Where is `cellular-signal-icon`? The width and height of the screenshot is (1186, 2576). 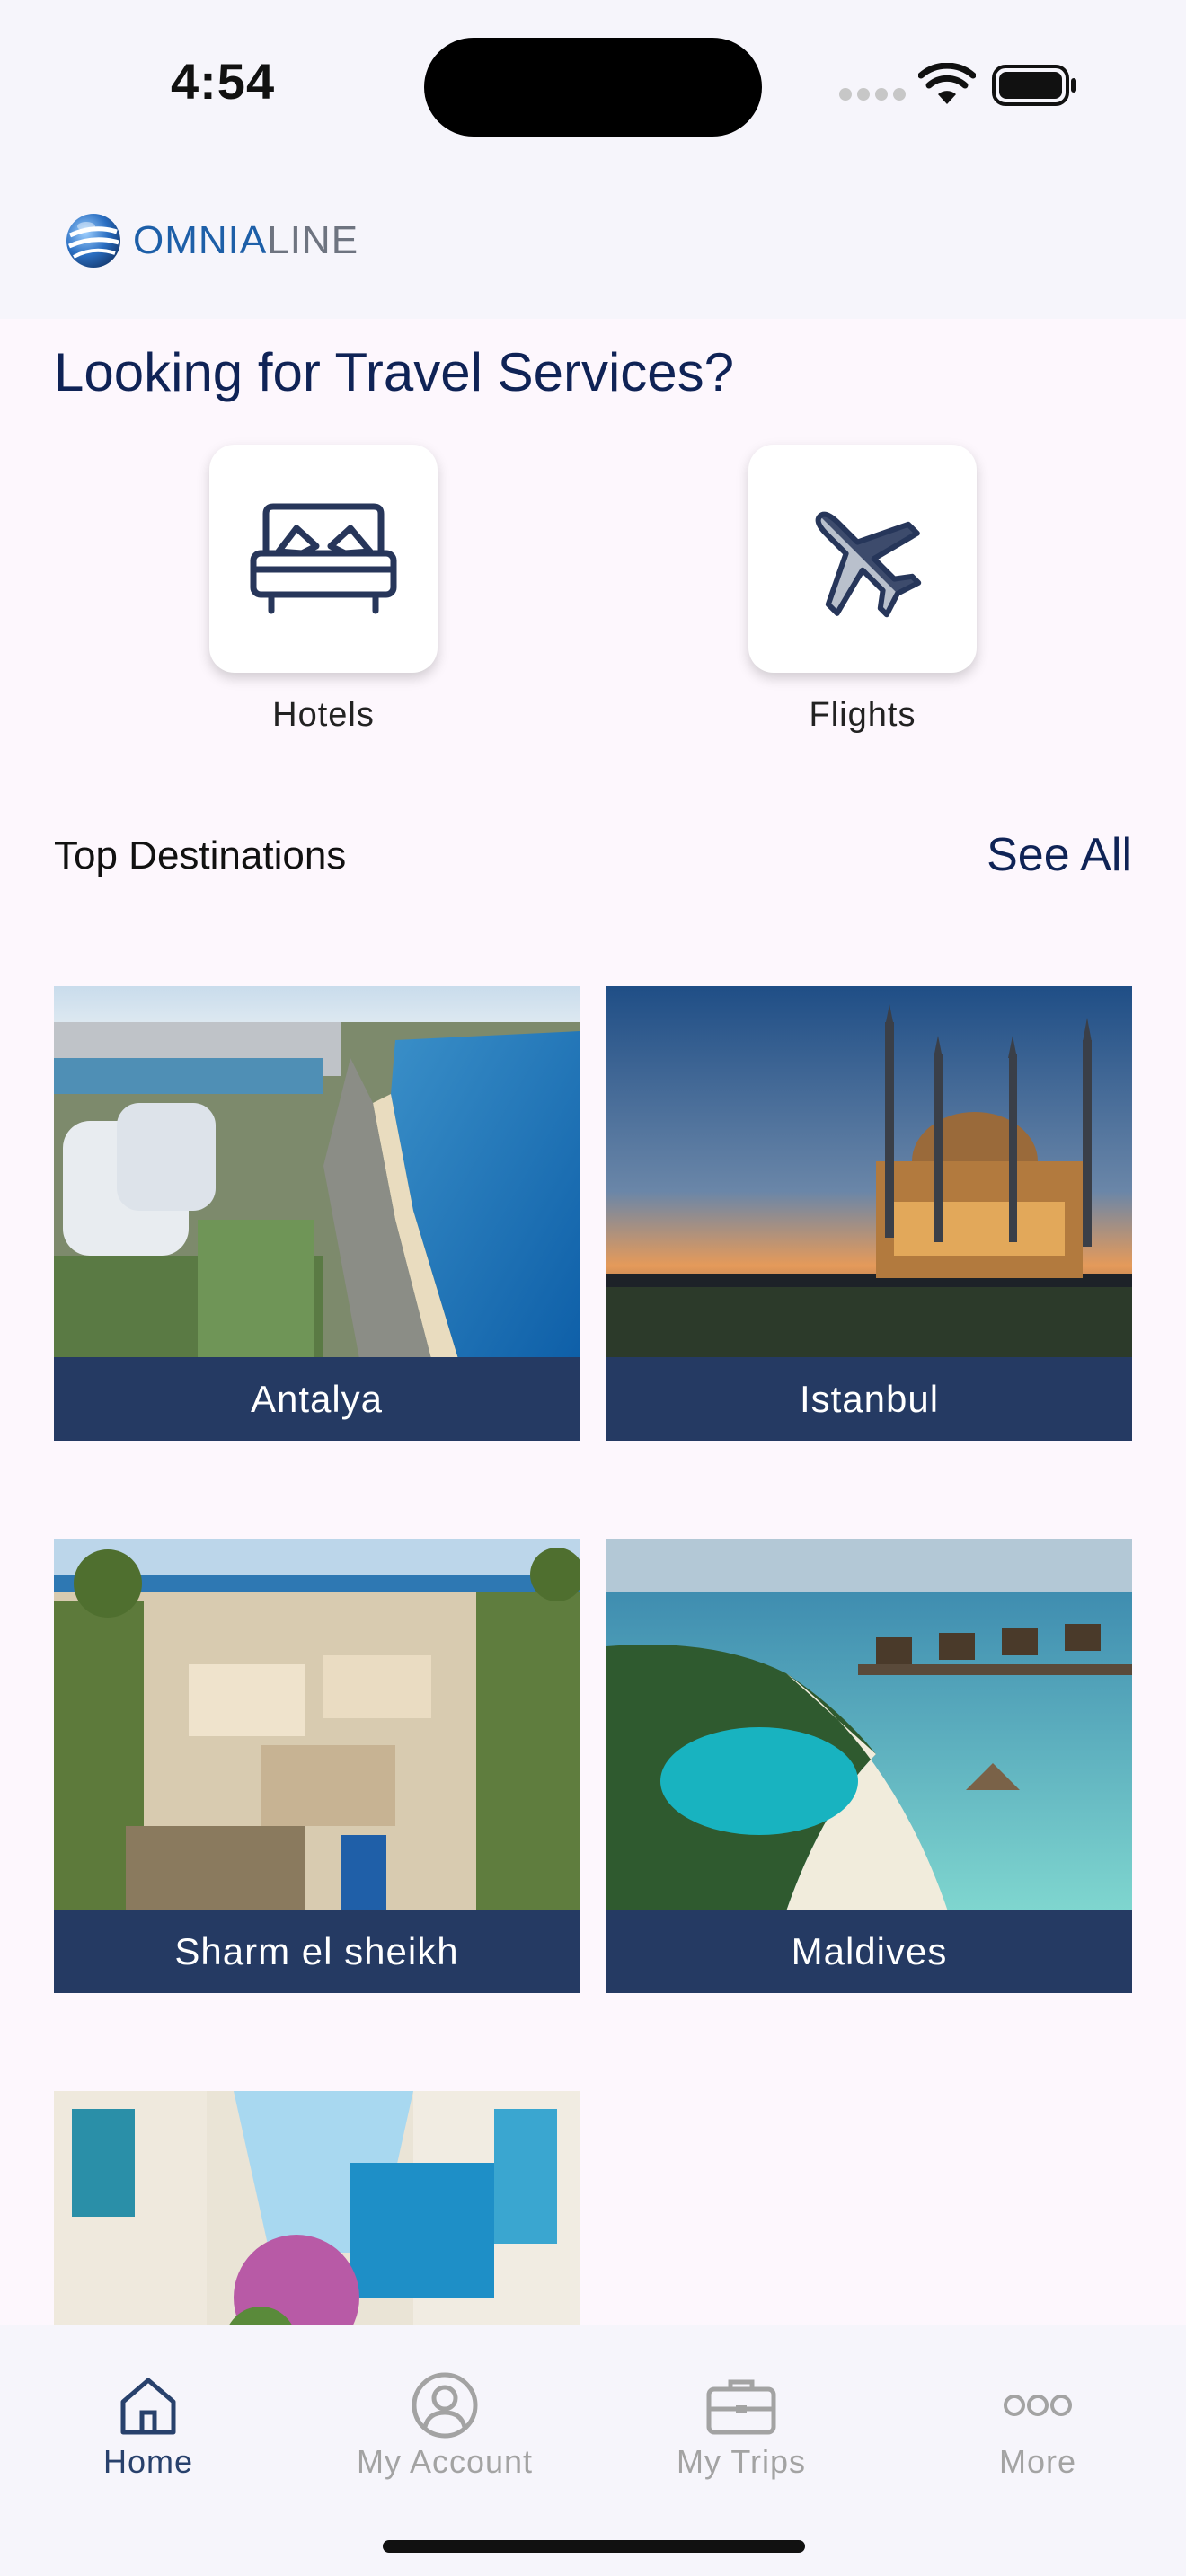 cellular-signal-icon is located at coordinates (875, 96).